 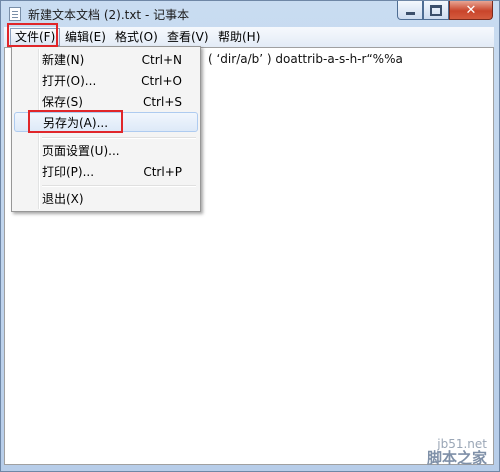 I want to click on menu-item-print: 打印(P)... Ctrl+P, so click(x=106, y=172).